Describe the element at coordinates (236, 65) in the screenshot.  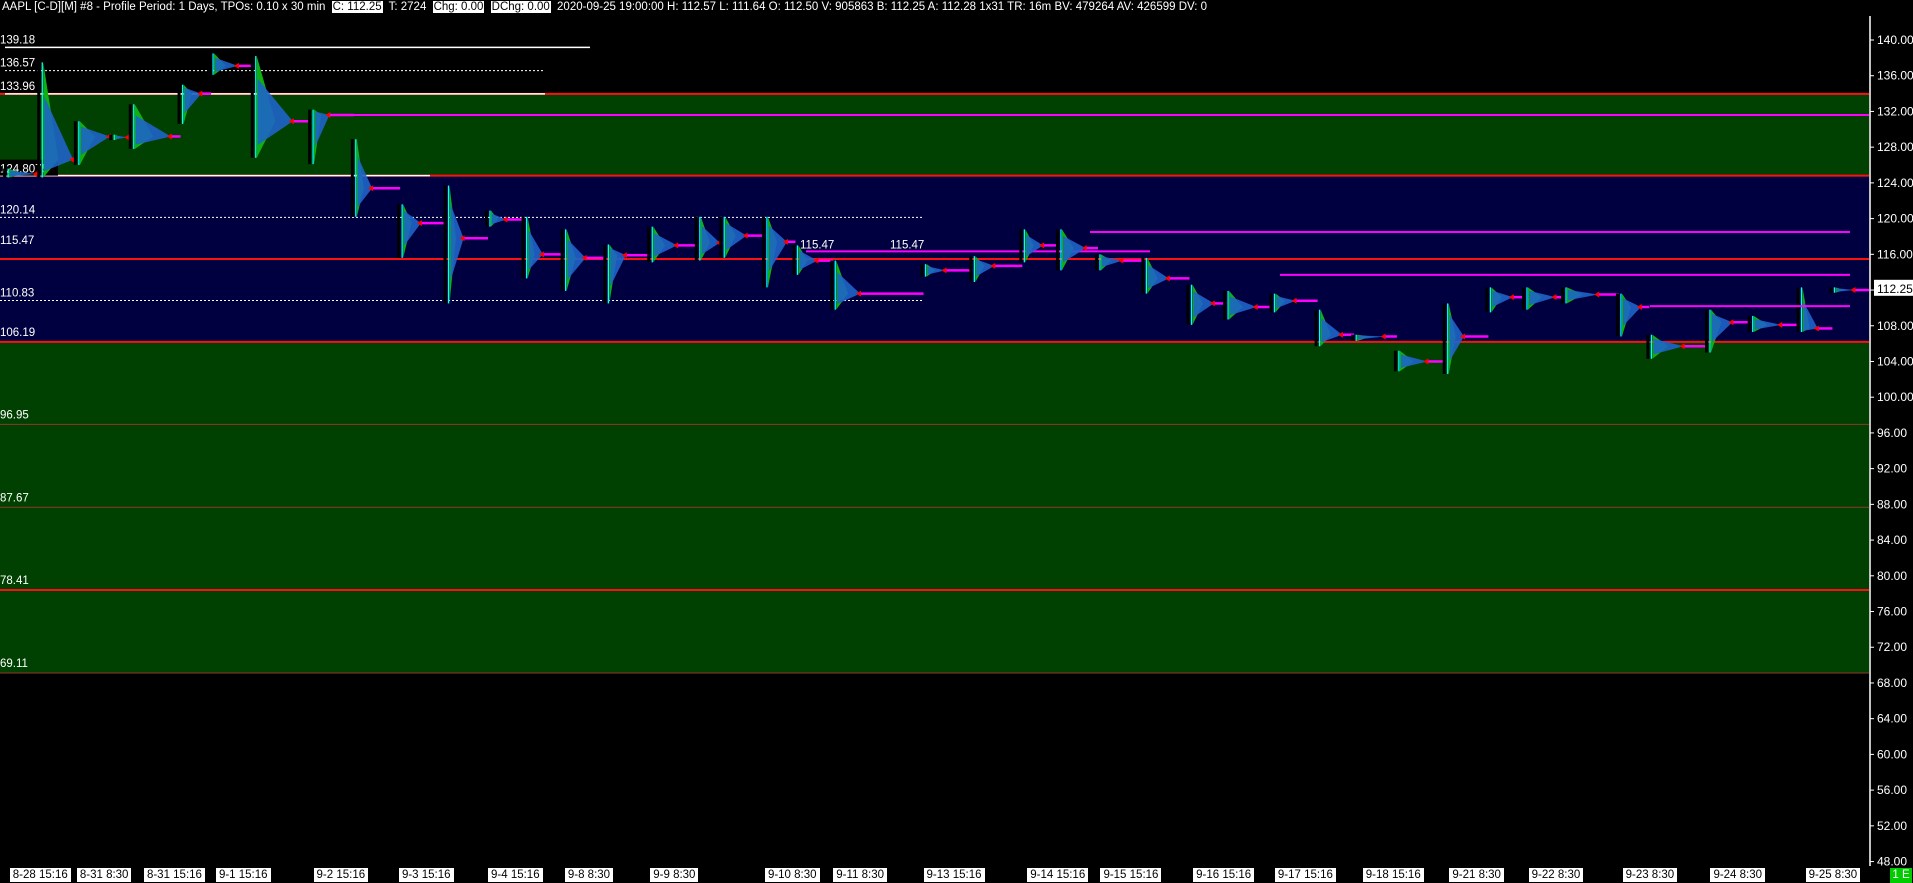
I see `profile-close-marker` at that location.